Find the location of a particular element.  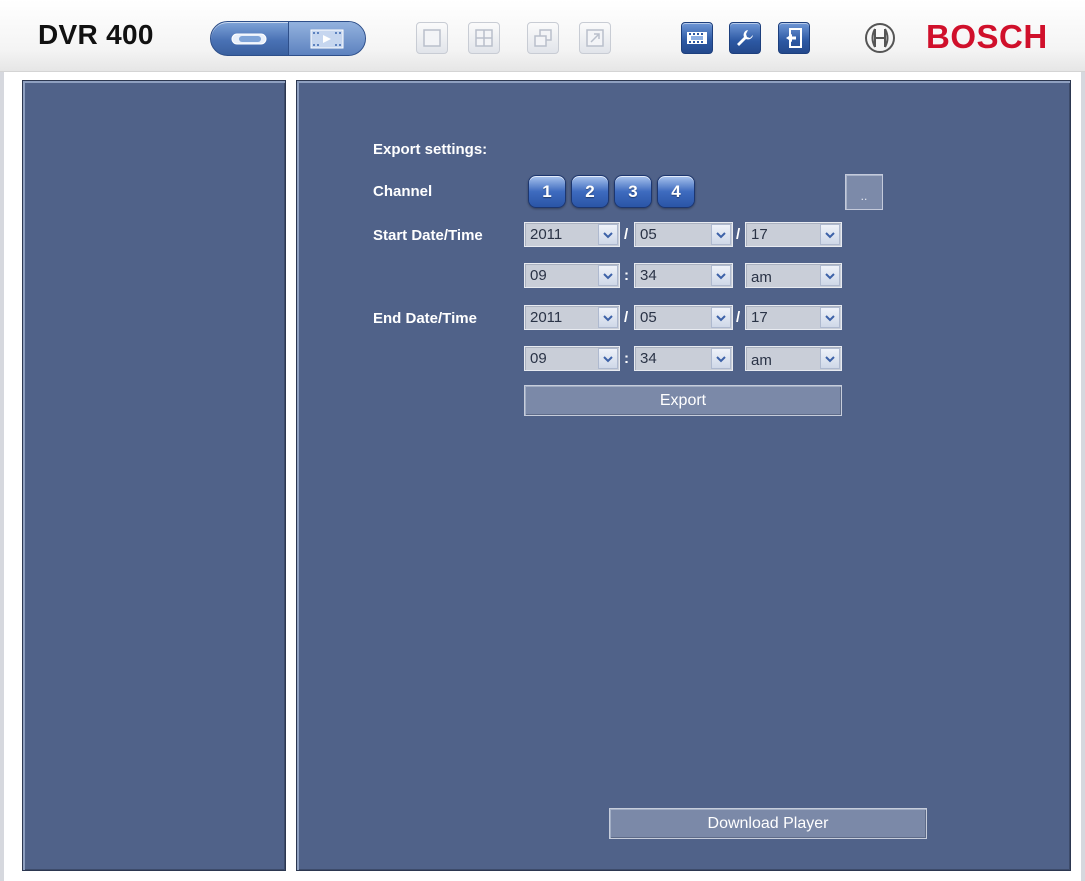

restore-window-icon is located at coordinates (543, 38).